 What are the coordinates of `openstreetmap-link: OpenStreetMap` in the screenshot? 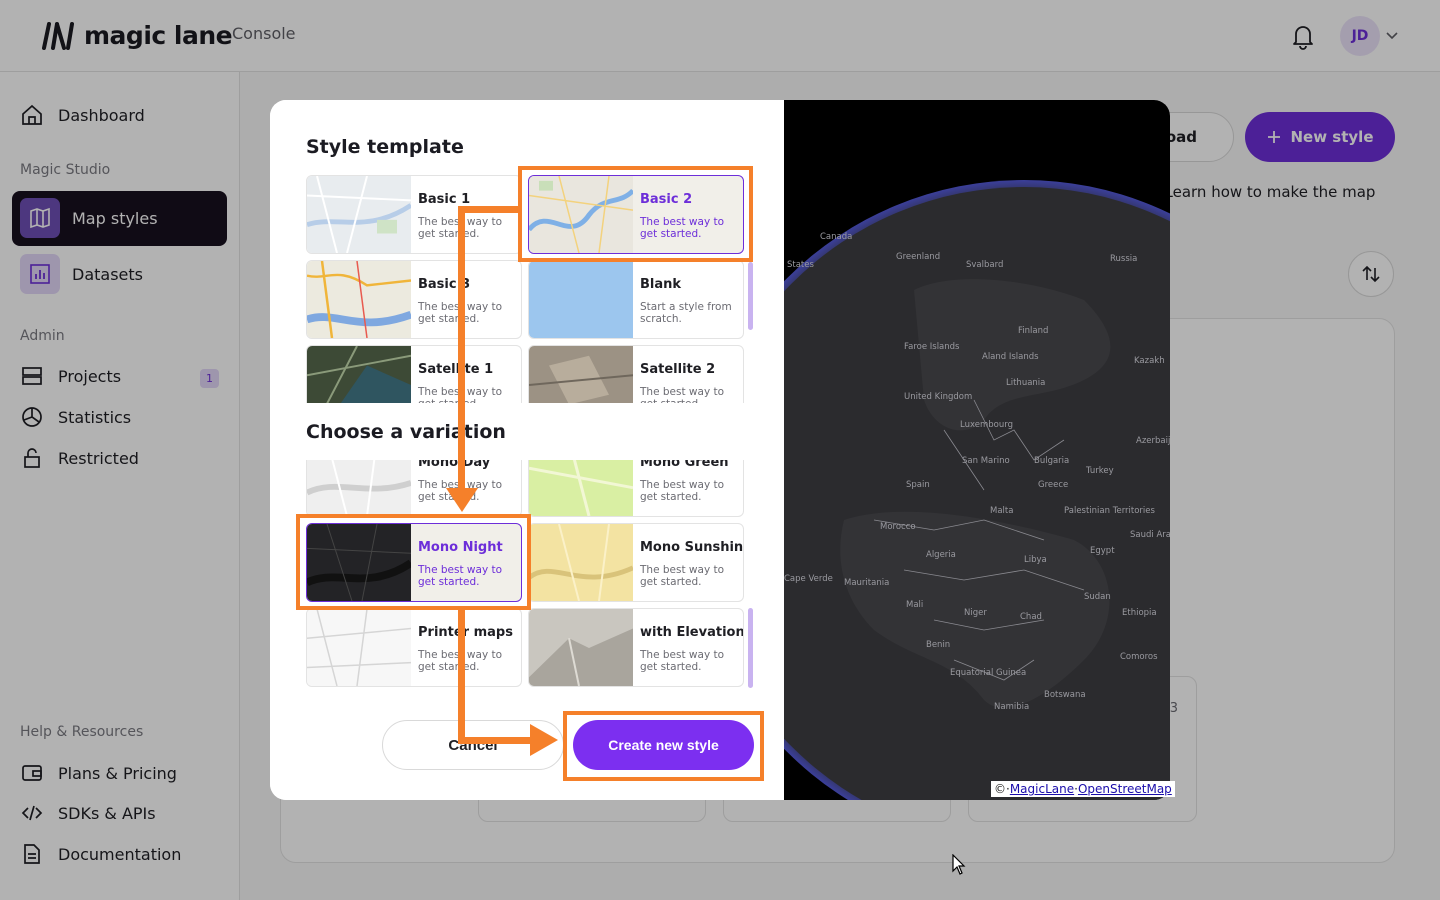 It's located at (1125, 789).